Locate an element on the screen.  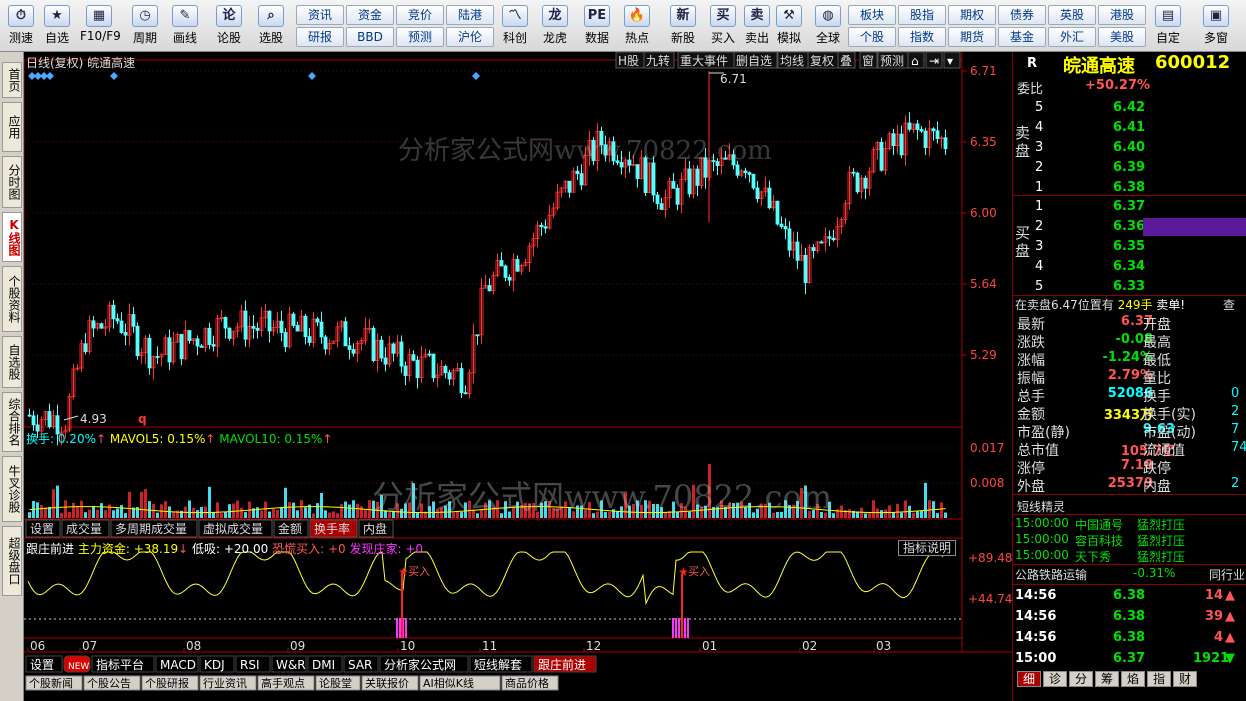
vol-tab: 设置 is located at coordinates (43, 528).